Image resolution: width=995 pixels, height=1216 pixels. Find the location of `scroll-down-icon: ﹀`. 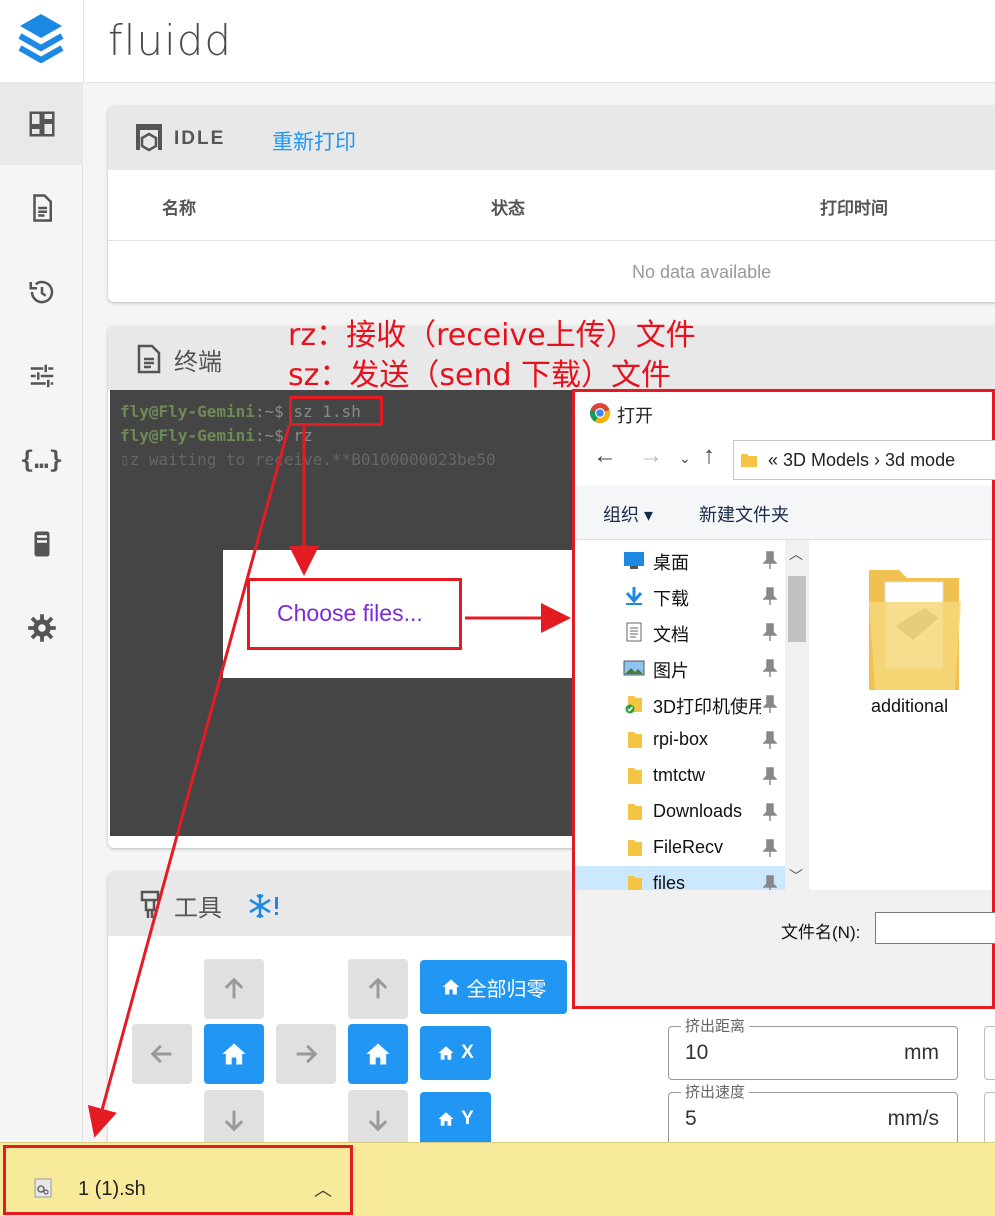

scroll-down-icon: ﹀ is located at coordinates (796, 876).